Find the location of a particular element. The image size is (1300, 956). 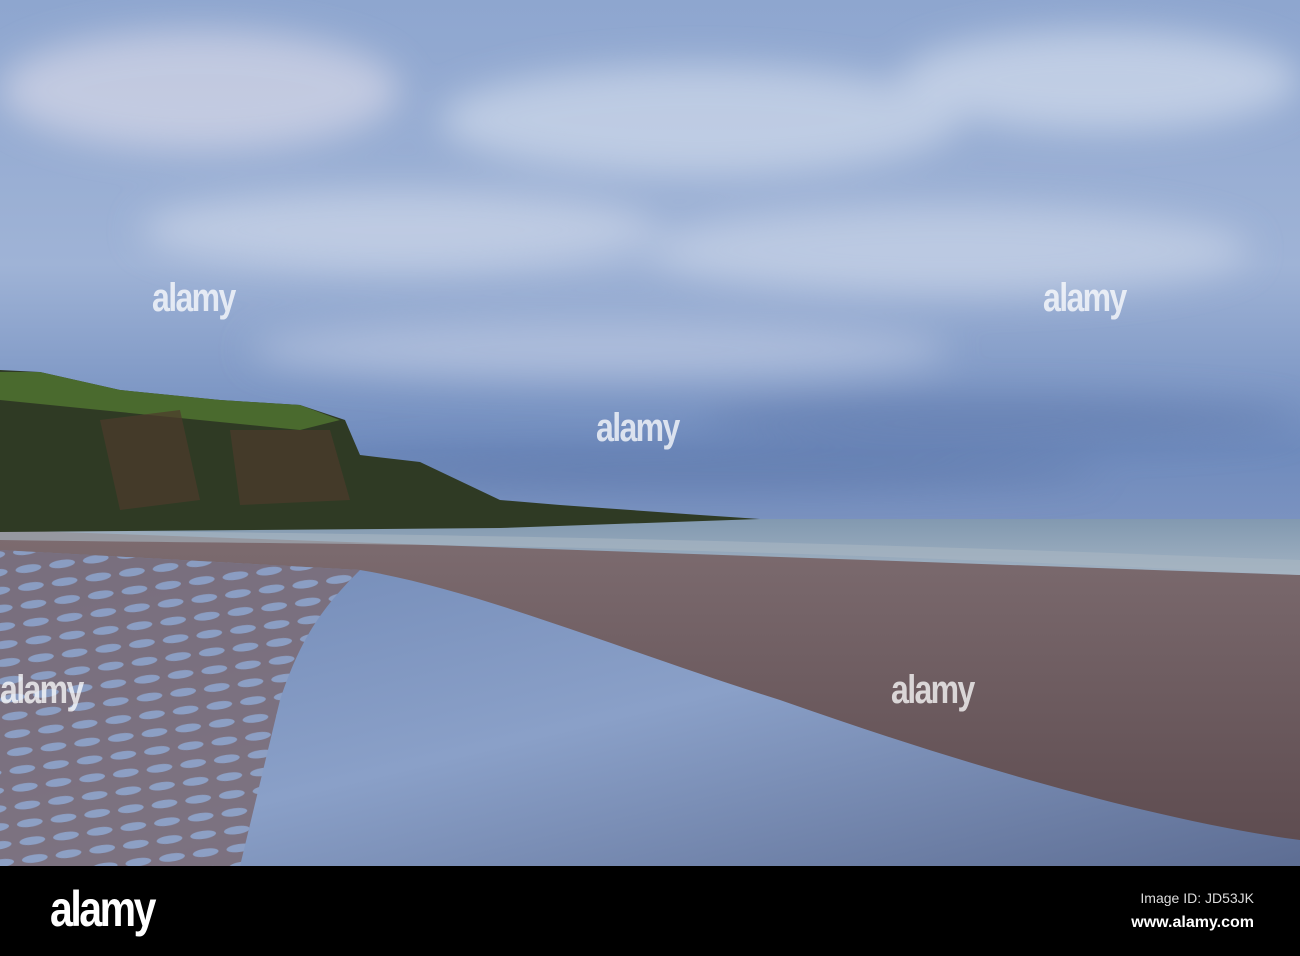

image-id: Image ID: JD53JK is located at coordinates (1197, 898).